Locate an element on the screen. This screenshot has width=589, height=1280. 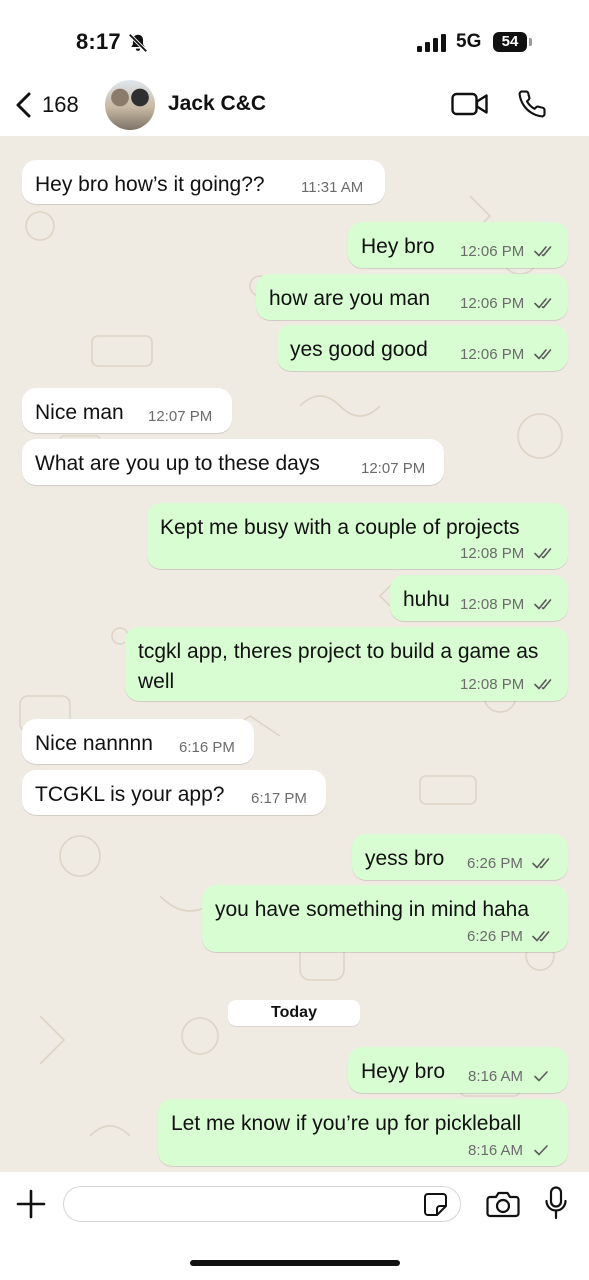
camera-icon is located at coordinates (503, 1204).